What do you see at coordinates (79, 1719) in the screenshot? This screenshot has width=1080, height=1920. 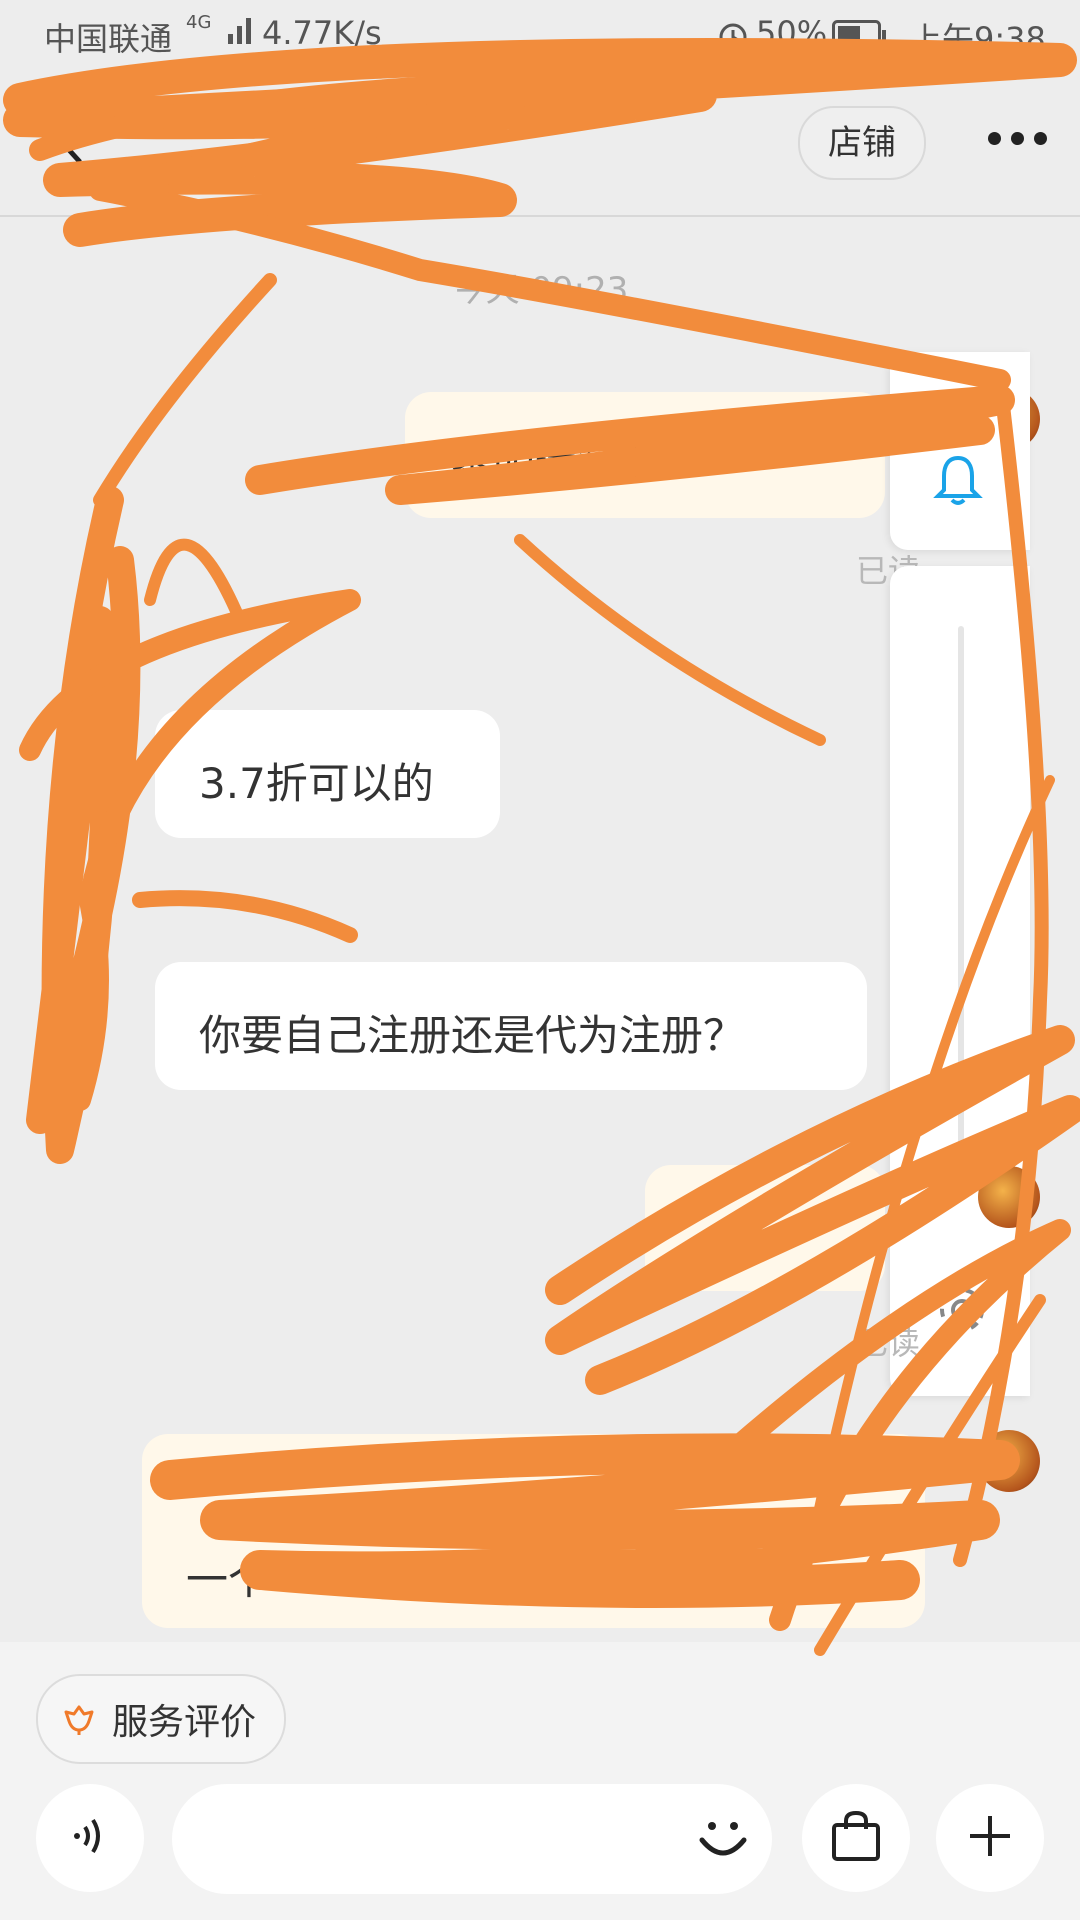 I see `flower-icon` at bounding box center [79, 1719].